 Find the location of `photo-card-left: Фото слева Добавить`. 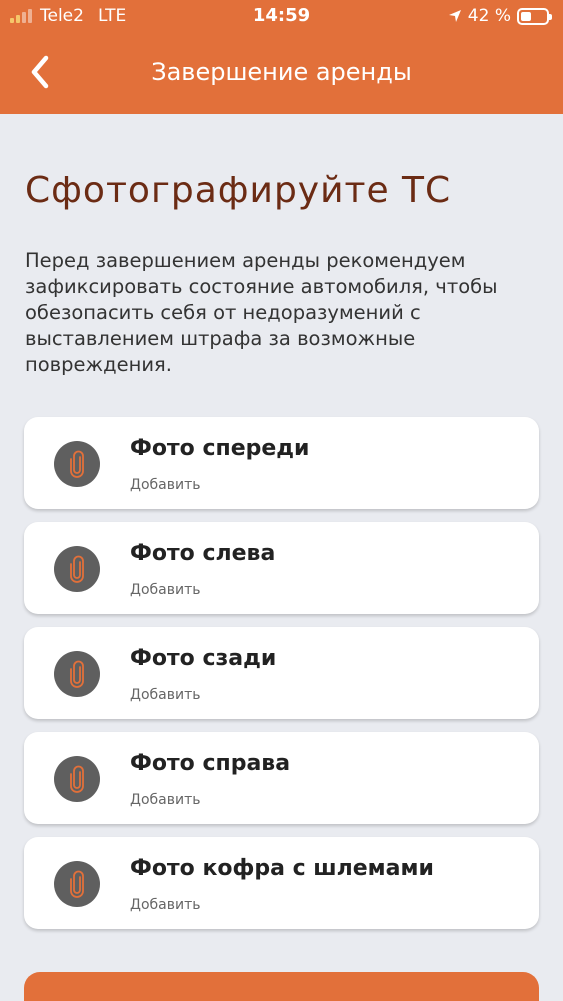

photo-card-left: Фото слева Добавить is located at coordinates (281, 568).